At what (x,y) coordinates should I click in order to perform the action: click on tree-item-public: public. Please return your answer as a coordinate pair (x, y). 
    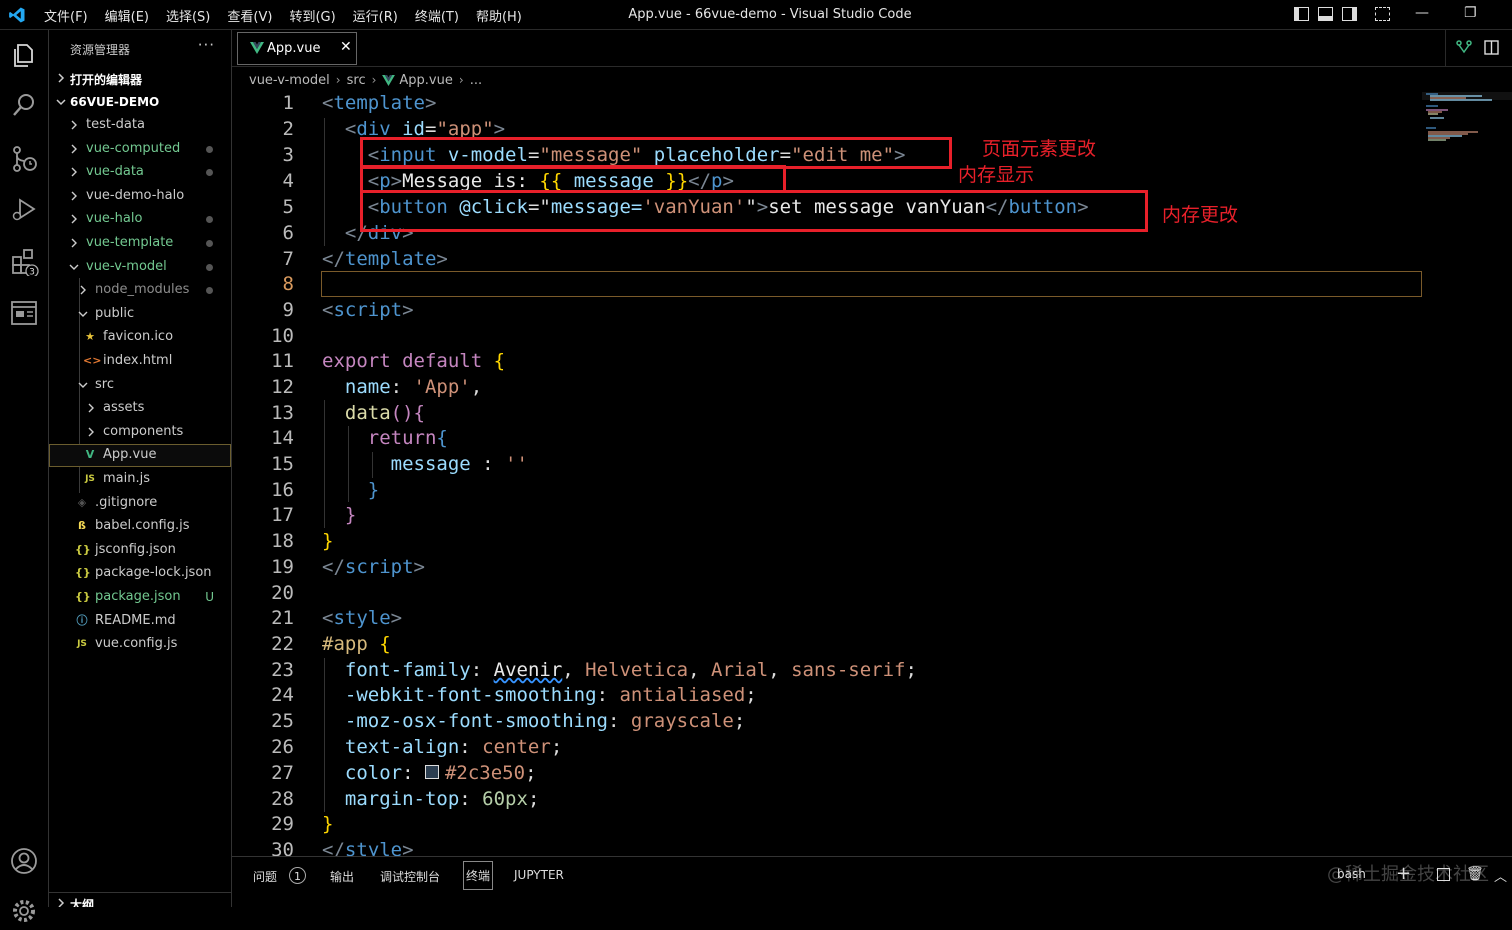
    Looking at the image, I should click on (140, 314).